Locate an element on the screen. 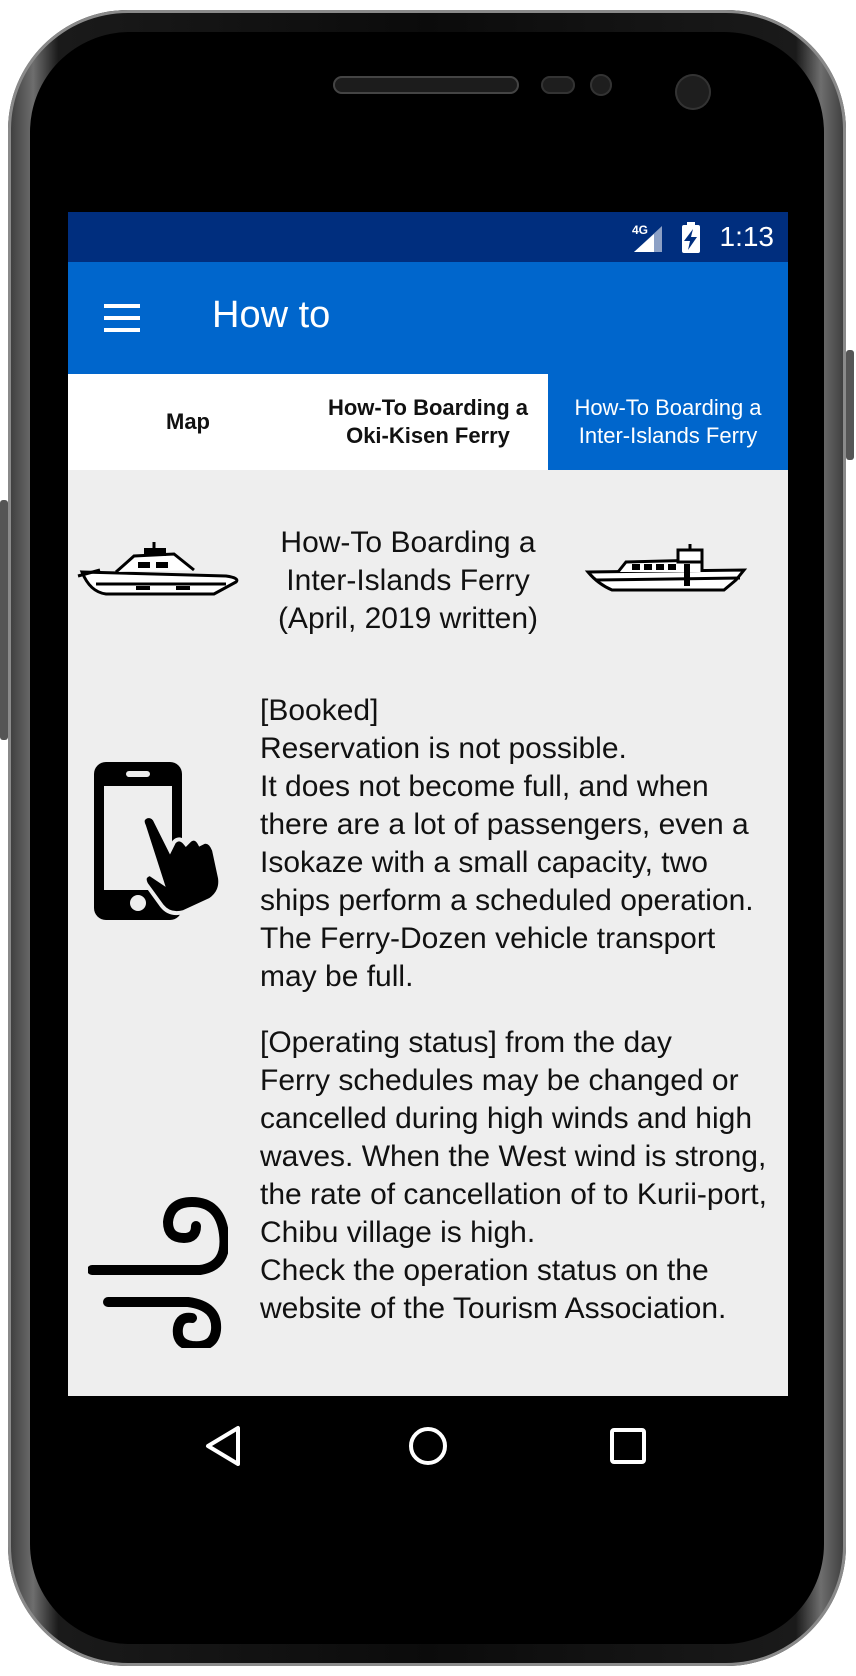  navigation-bar is located at coordinates (428, 1445).